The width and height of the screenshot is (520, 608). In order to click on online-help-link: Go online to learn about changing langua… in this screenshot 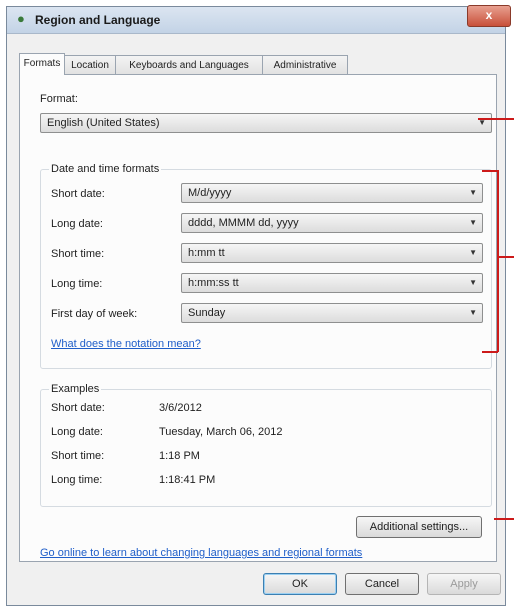, I will do `click(201, 553)`.